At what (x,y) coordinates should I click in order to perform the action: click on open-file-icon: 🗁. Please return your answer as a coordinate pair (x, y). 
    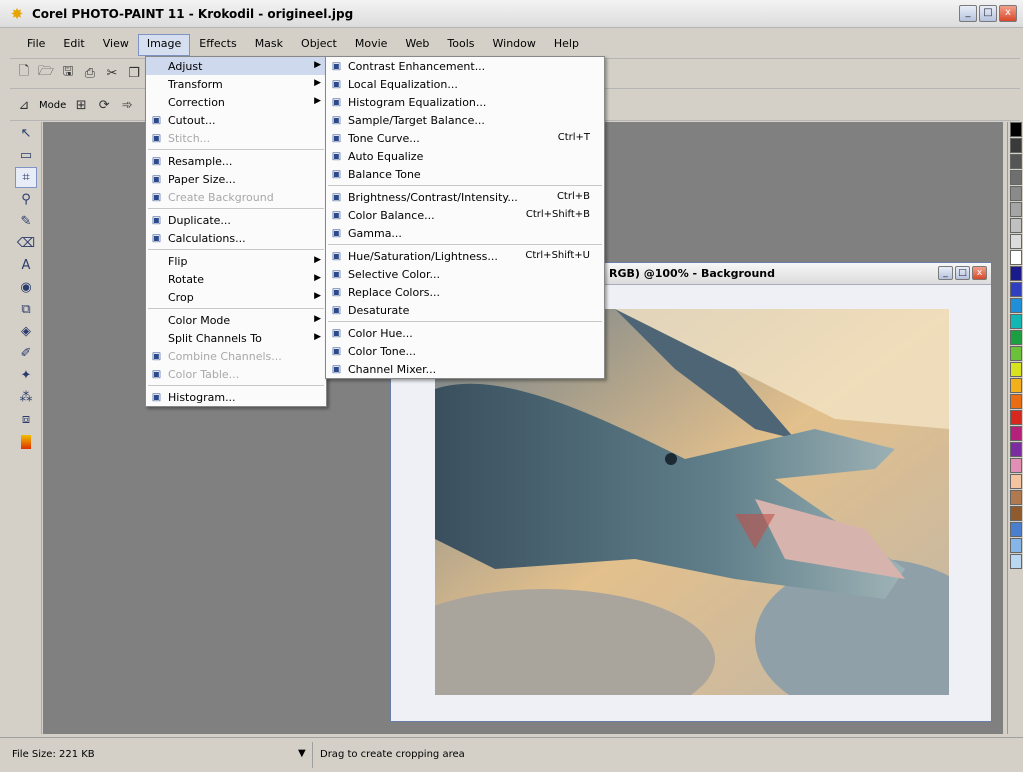
    Looking at the image, I should click on (46, 73).